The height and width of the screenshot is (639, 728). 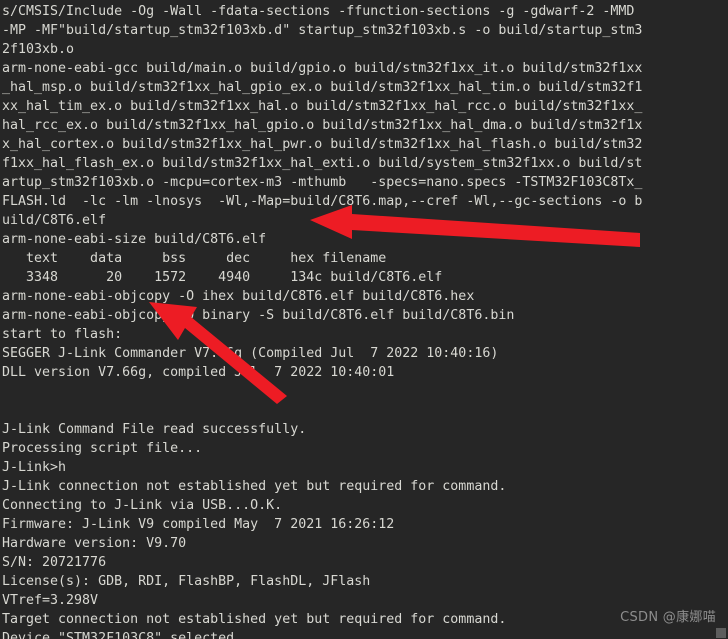 I want to click on terminal-line: VTref=3.298V, so click(x=50, y=600).